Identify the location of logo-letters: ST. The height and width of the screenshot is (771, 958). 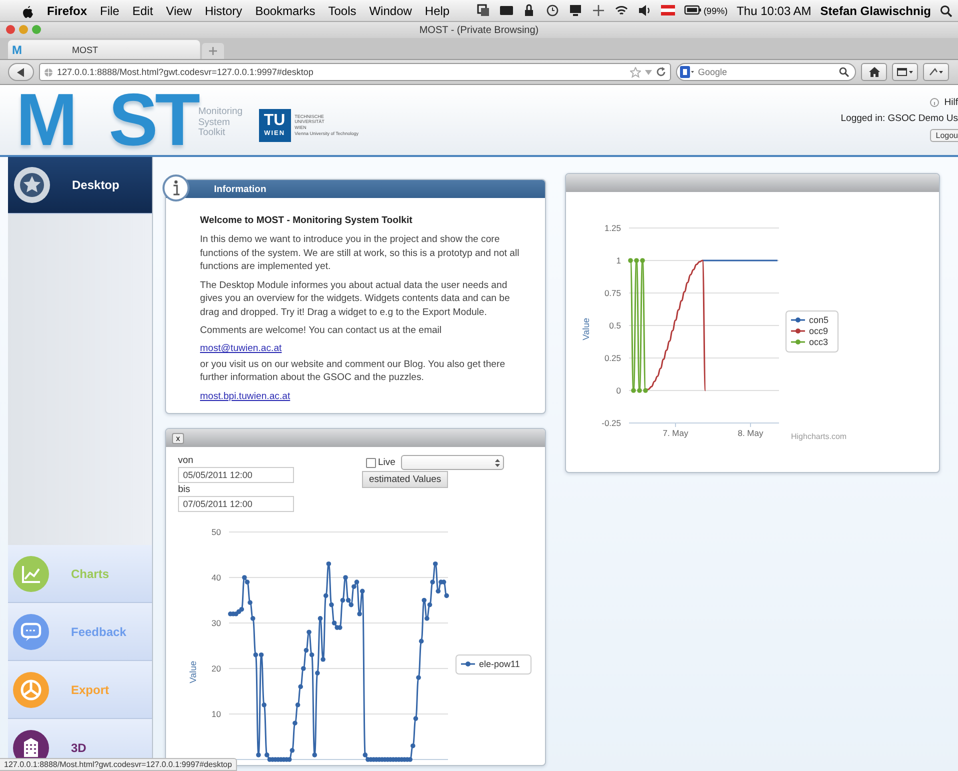
(153, 120).